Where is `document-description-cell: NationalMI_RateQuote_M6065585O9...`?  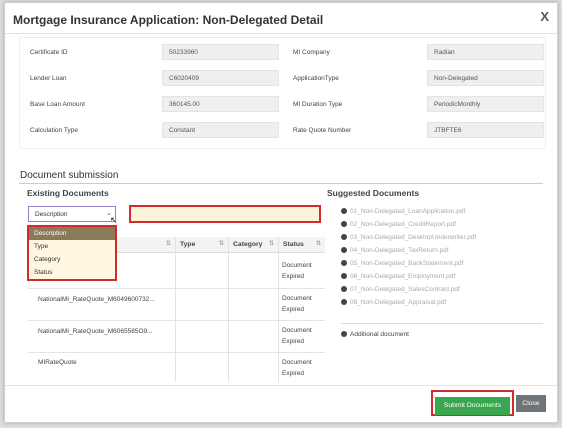 document-description-cell: NationalMI_RateQuote_M6065585O9... is located at coordinates (95, 331).